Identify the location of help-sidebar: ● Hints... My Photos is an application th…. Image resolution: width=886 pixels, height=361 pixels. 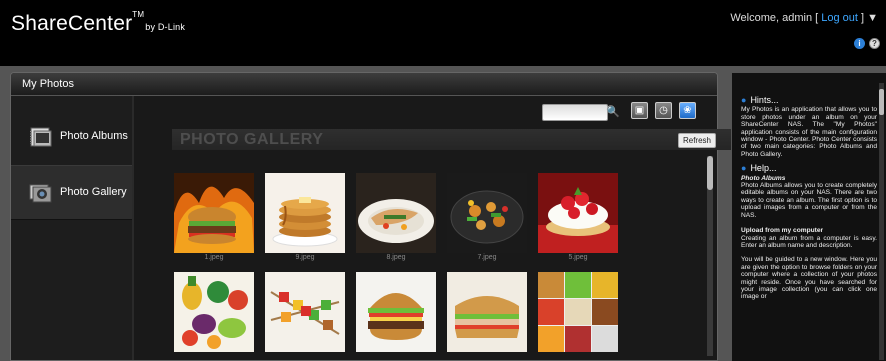
(808, 216).